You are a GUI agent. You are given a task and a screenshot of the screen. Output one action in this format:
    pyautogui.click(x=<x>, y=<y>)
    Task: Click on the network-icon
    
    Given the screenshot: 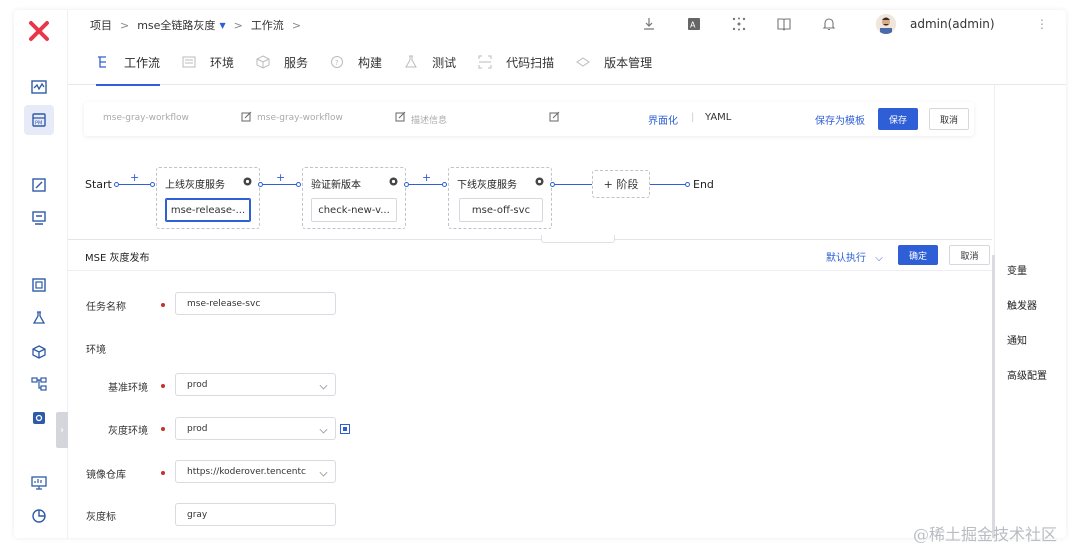 What is the action you would take?
    pyautogui.click(x=739, y=24)
    